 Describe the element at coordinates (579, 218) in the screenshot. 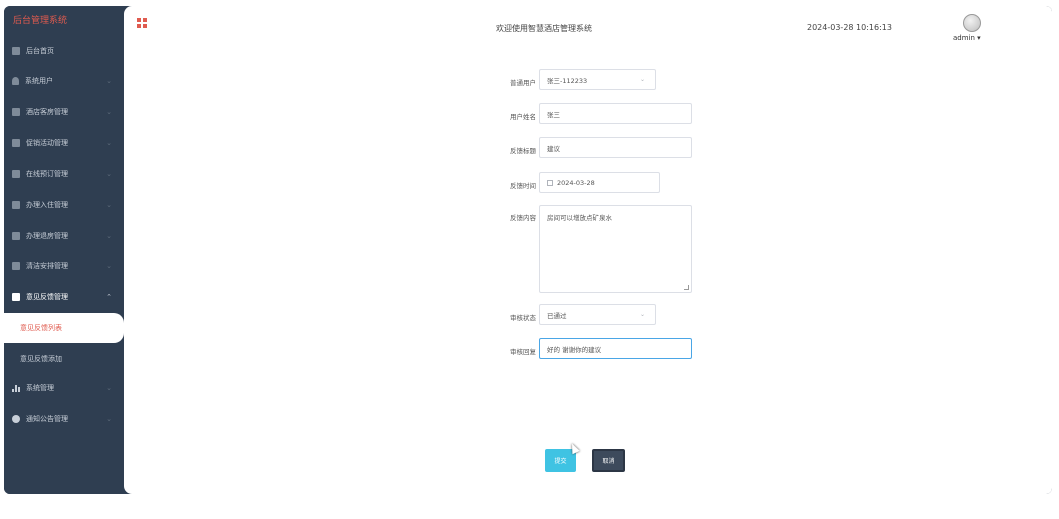

I see `feedback-content-value: 房间可以增放点矿泉水` at that location.